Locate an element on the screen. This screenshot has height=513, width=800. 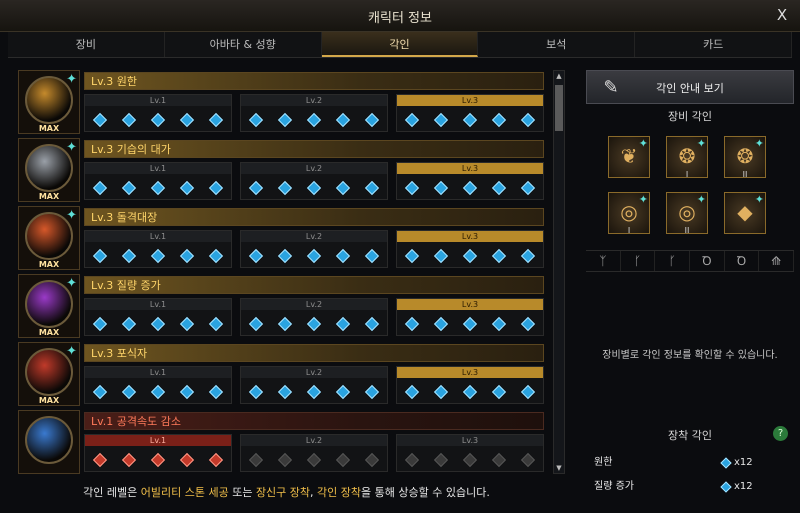
engraving-icon is located at coordinates (49, 440).